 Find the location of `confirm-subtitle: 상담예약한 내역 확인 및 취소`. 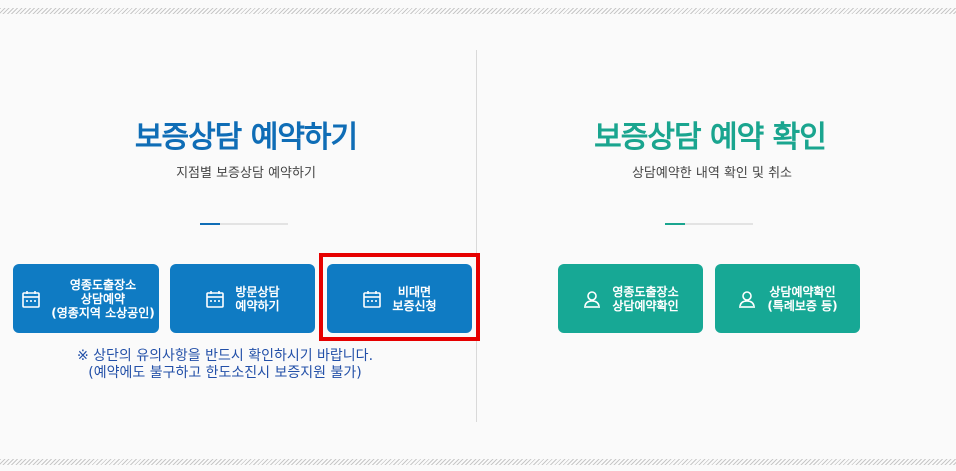

confirm-subtitle: 상담예약한 내역 확인 및 취소 is located at coordinates (712, 173).